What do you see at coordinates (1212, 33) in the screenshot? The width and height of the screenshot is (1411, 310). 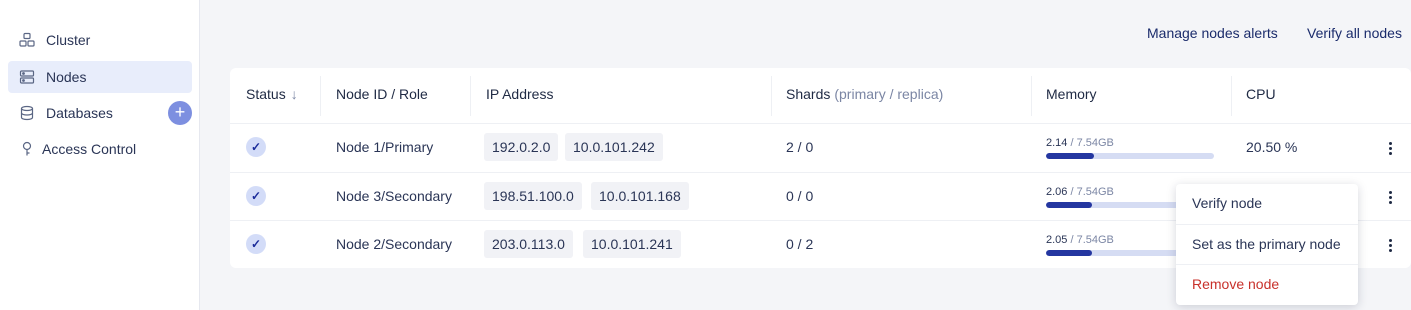 I see `manage-nodes-alerts-link: Manage nodes alerts` at bounding box center [1212, 33].